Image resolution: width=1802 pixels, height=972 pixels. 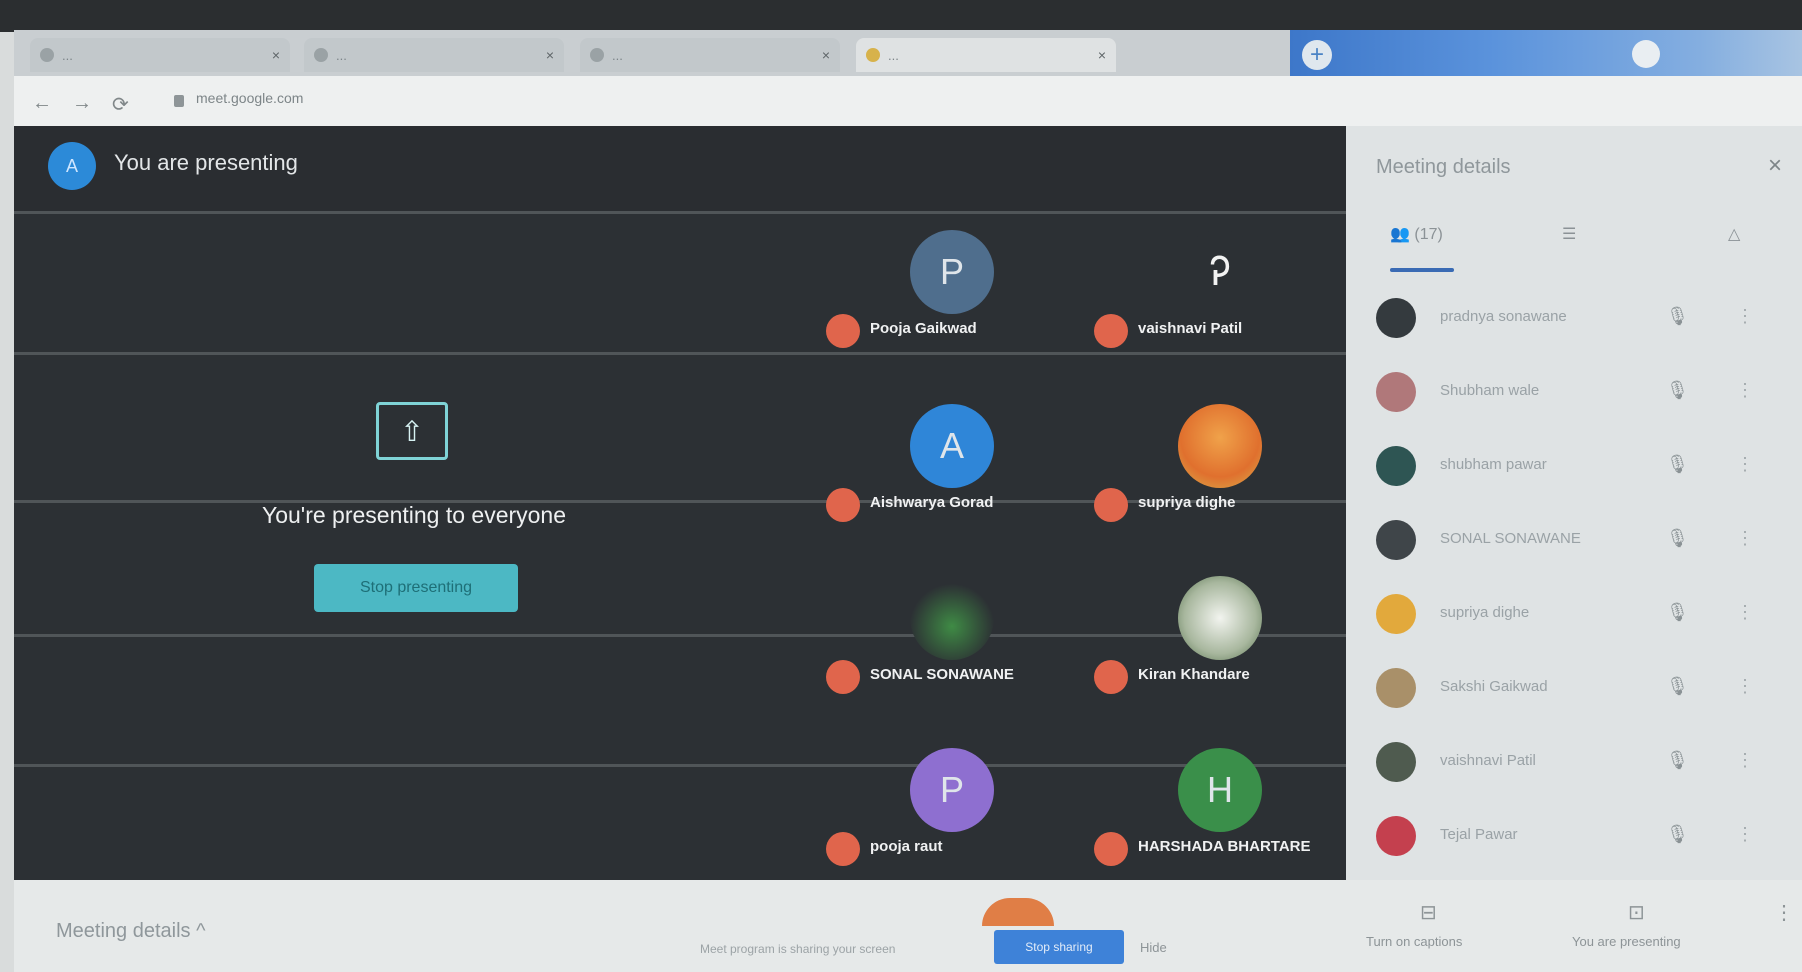 What do you see at coordinates (1204, 808) in the screenshot?
I see `participant-tile: H HARSHADA BHARTARE` at bounding box center [1204, 808].